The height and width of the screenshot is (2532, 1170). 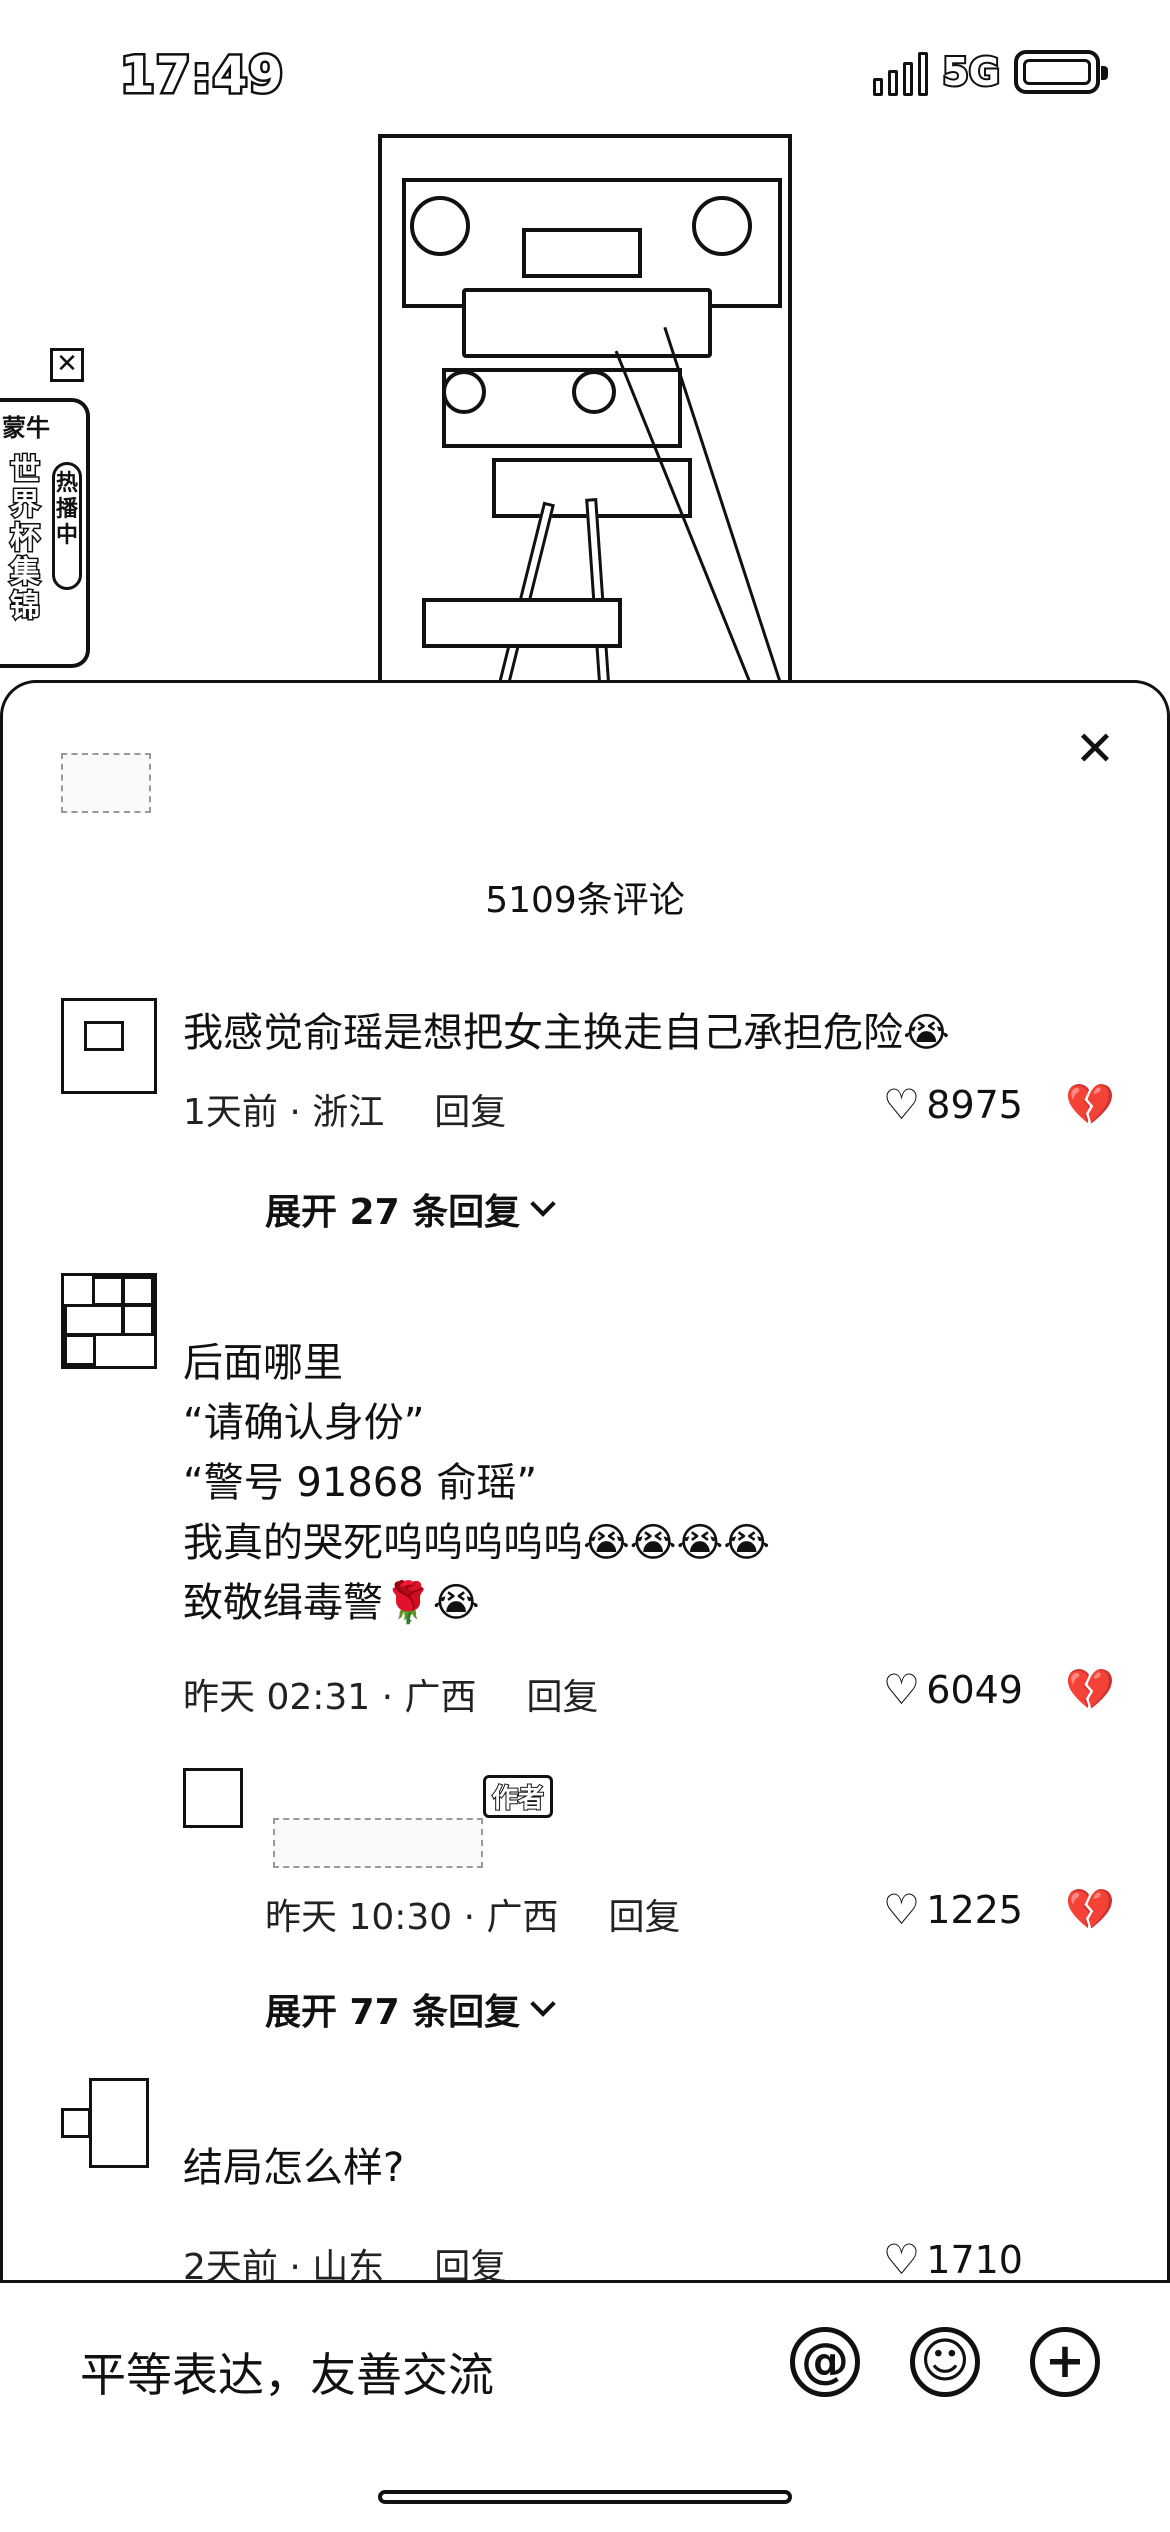 I want to click on plus-icon: +, so click(x=1065, y=2362).